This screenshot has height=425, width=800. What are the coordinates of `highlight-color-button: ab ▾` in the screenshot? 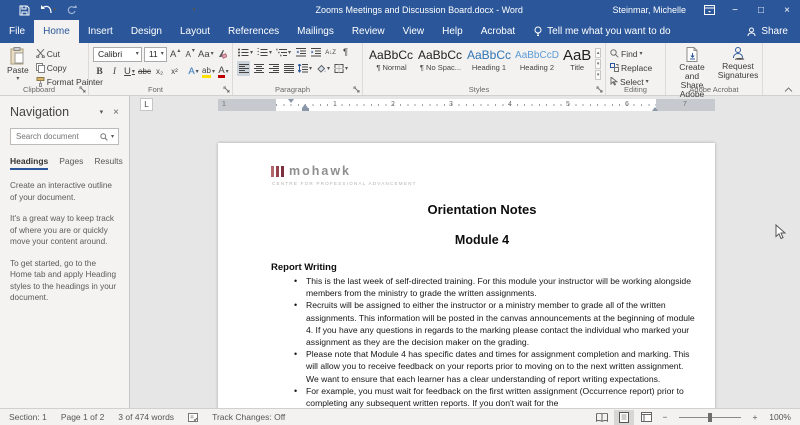 It's located at (208, 71).